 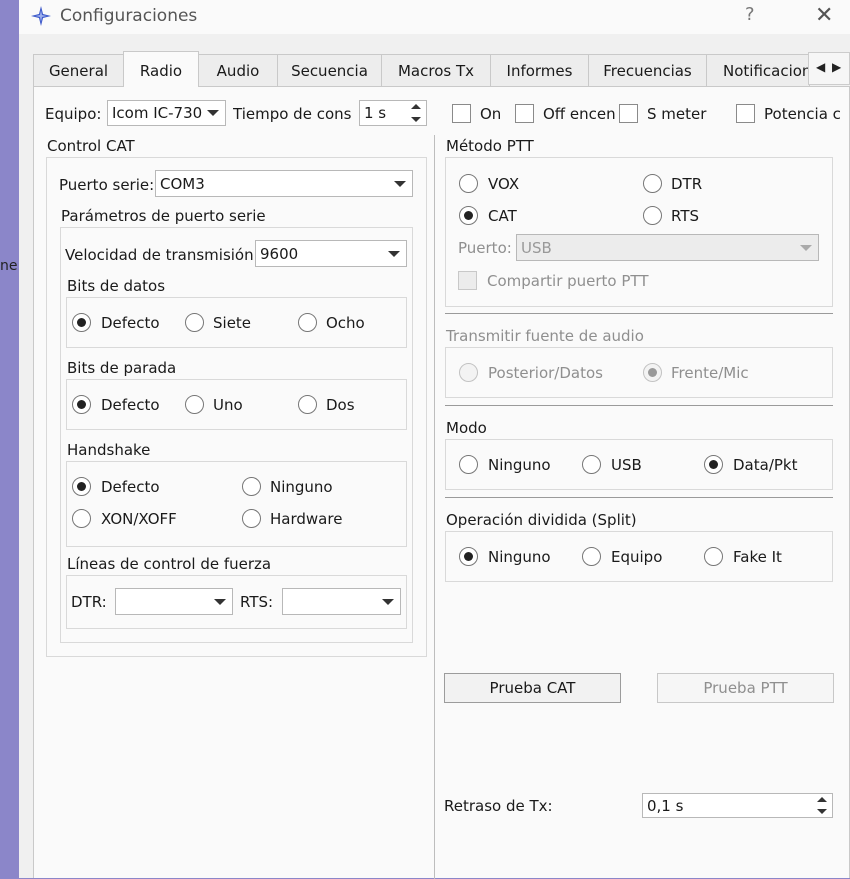 I want to click on handshake-ninguno-radio, so click(x=251, y=486).